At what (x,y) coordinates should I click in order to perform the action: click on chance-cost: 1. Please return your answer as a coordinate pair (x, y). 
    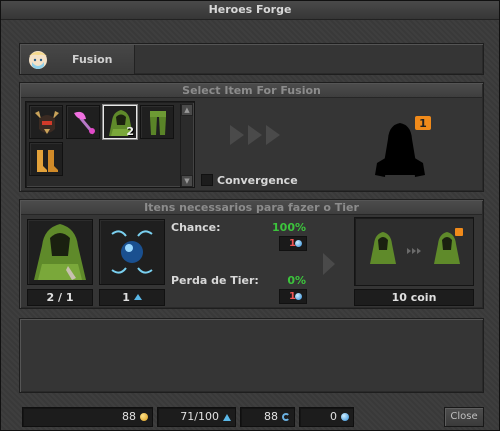
    Looking at the image, I should click on (293, 243).